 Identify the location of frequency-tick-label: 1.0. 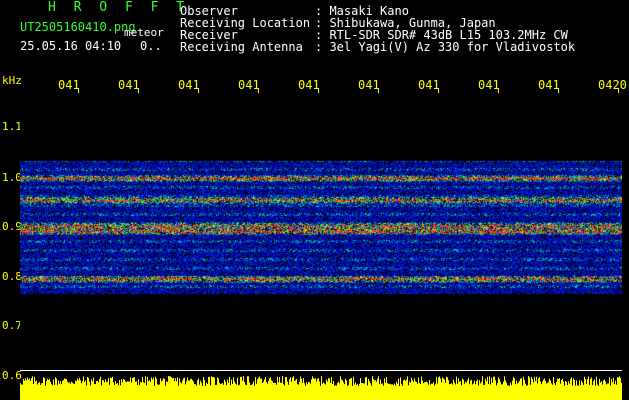
(12, 177).